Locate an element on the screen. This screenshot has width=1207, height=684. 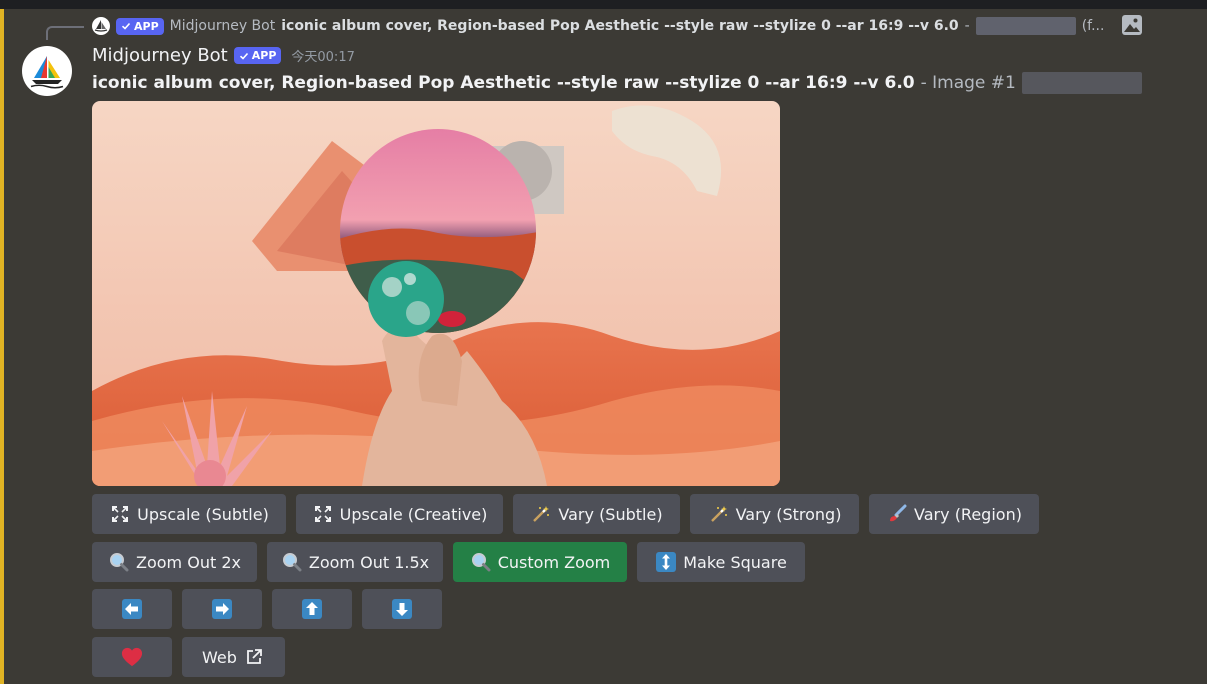
pan-right-button is located at coordinates (222, 609).